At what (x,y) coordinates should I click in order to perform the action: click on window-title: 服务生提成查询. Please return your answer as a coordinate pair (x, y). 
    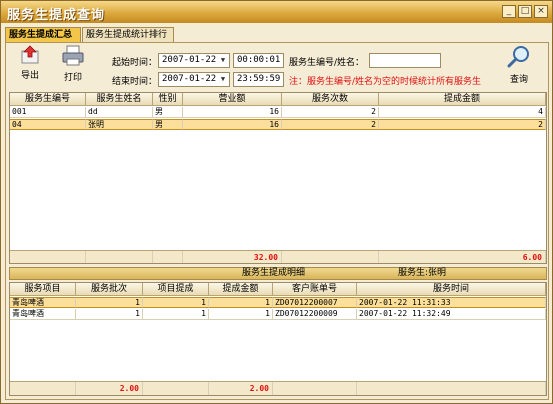
    Looking at the image, I should click on (56, 15).